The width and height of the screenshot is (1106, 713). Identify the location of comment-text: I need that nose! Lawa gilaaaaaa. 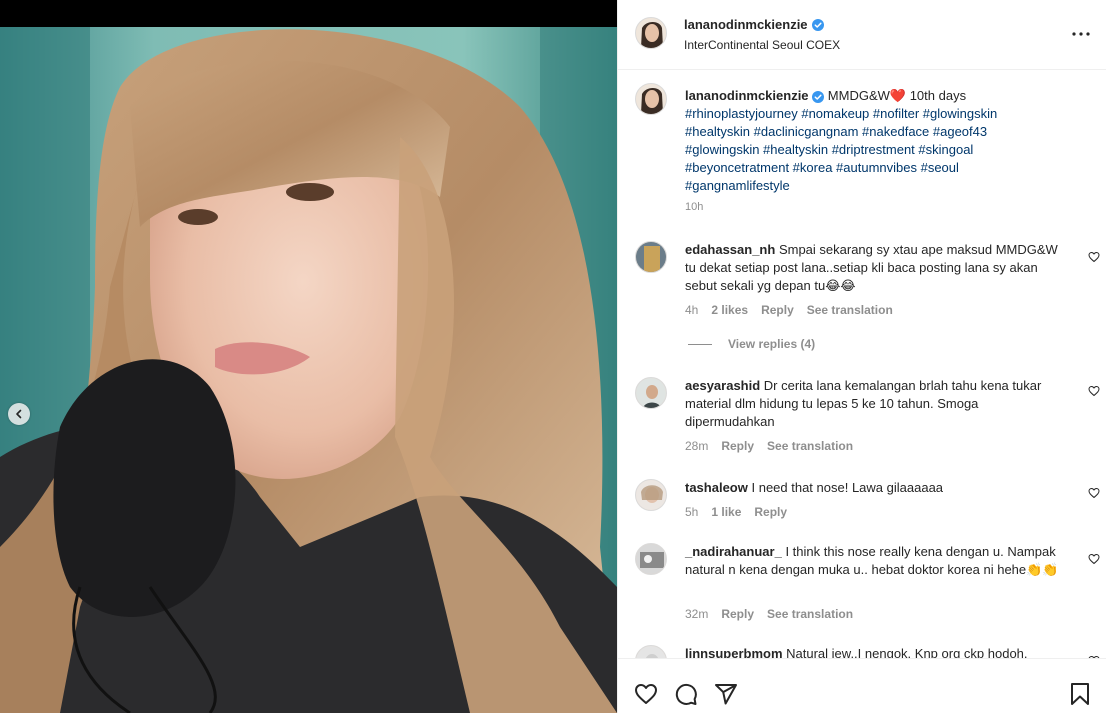
(847, 487).